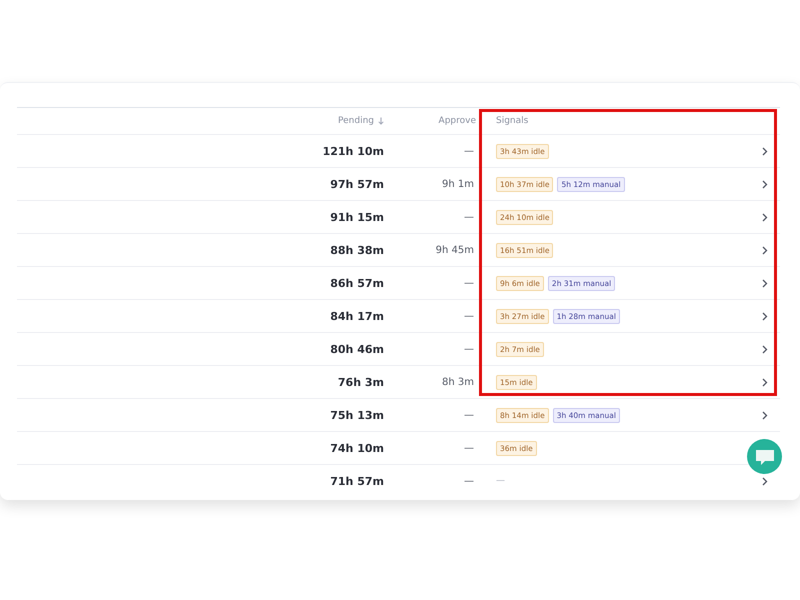 This screenshot has height=600, width=800. Describe the element at coordinates (357, 481) in the screenshot. I see `pending-time: 71h 57m` at that location.